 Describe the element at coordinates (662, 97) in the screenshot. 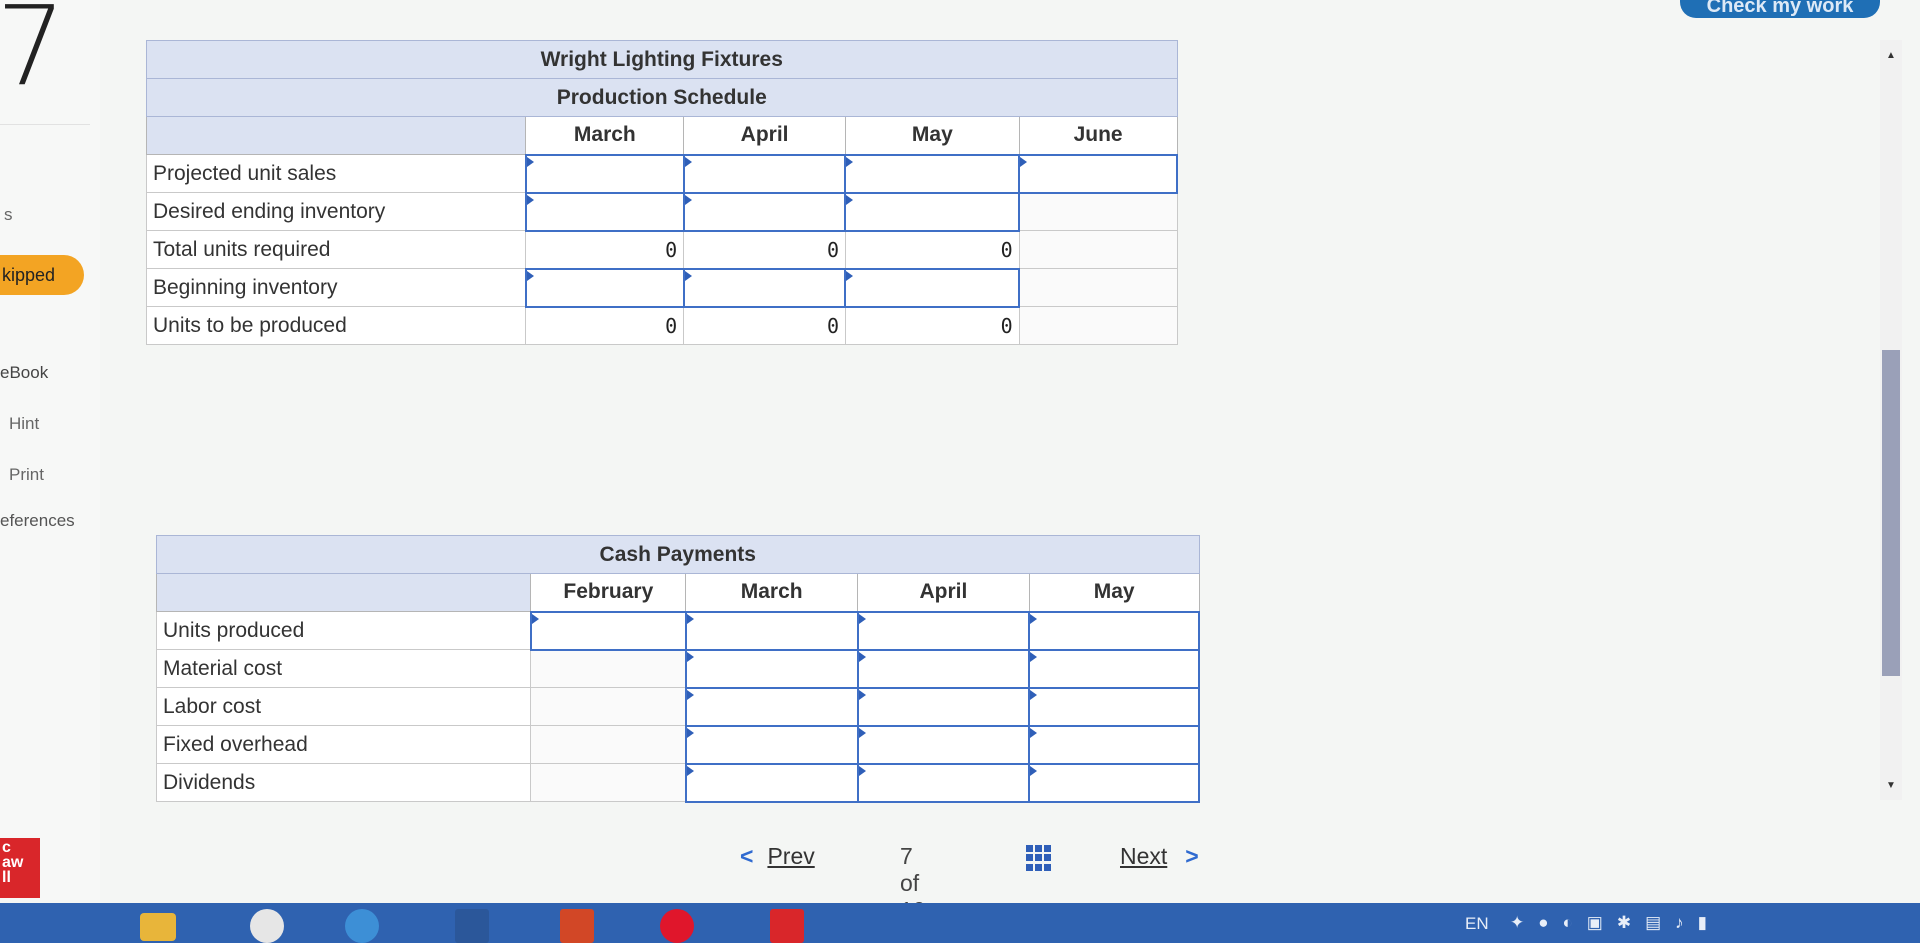

I see `schedule-title: Production Schedule` at that location.